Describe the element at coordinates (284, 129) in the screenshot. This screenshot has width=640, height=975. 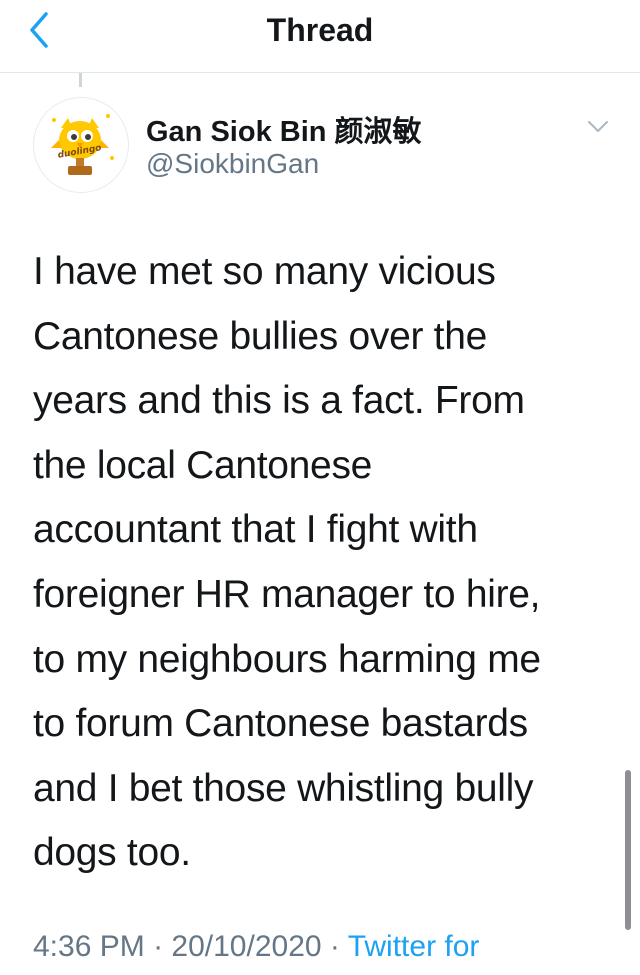
I see `author-name: Gan Siok Bin 颜淑敏` at that location.